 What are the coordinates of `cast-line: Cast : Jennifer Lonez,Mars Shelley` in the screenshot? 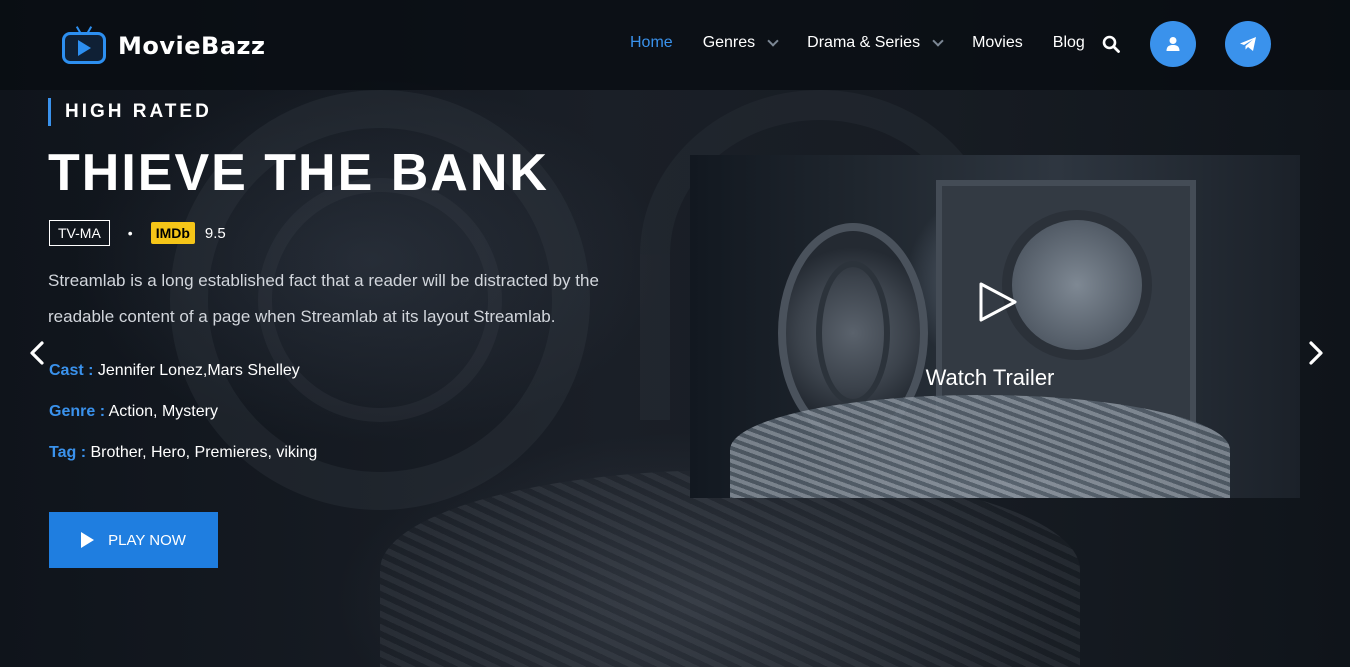 It's located at (174, 371).